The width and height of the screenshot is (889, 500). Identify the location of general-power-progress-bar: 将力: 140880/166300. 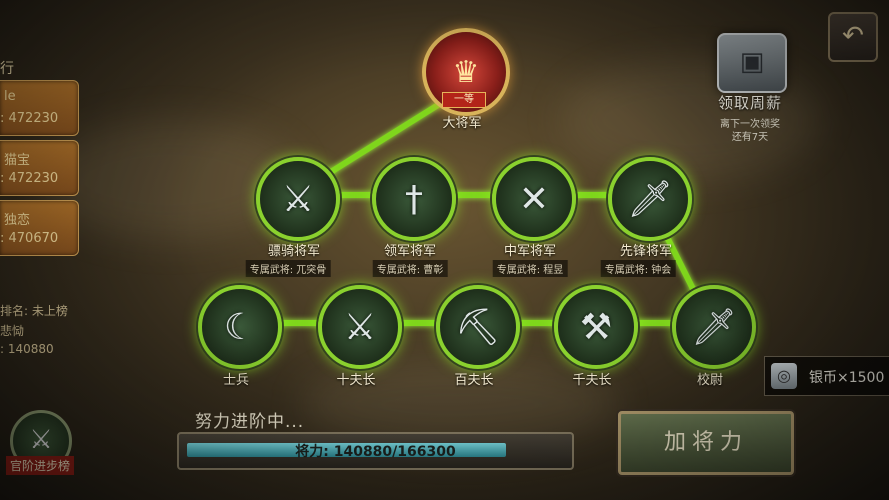
(375, 451).